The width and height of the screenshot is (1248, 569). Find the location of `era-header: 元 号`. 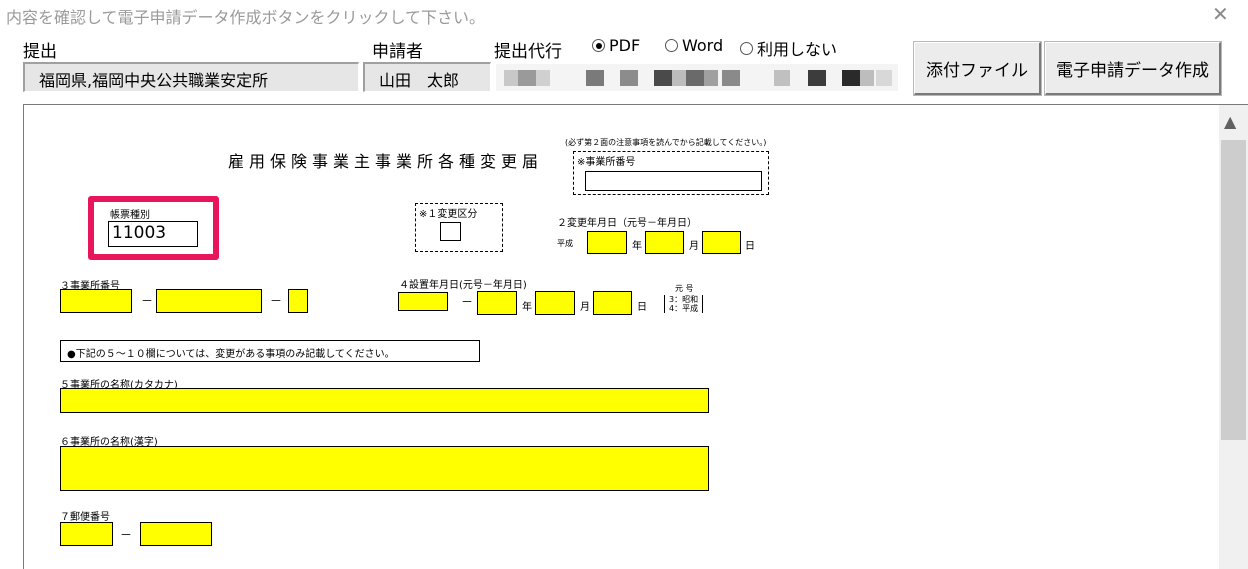

era-header: 元 号 is located at coordinates (684, 288).